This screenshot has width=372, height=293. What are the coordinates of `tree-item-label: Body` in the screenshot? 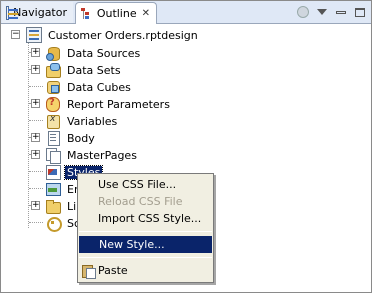 It's located at (81, 138).